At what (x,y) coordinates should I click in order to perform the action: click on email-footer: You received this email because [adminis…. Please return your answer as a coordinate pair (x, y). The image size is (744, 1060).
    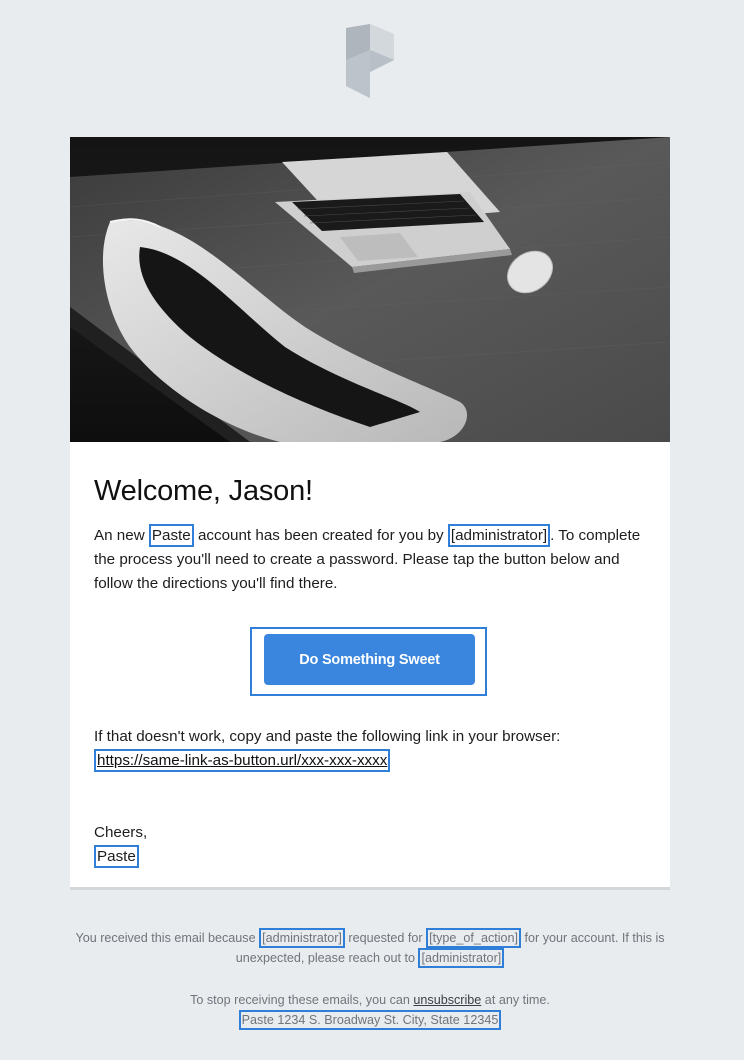
    Looking at the image, I should click on (370, 979).